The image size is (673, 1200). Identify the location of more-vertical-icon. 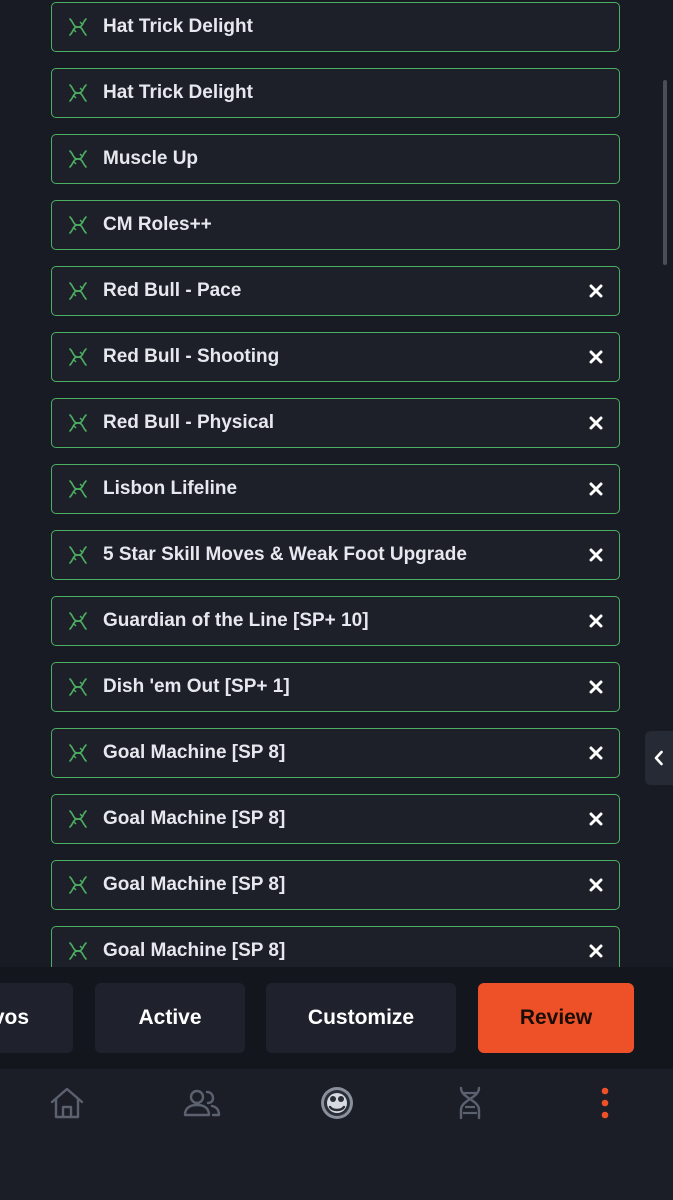
(605, 1103).